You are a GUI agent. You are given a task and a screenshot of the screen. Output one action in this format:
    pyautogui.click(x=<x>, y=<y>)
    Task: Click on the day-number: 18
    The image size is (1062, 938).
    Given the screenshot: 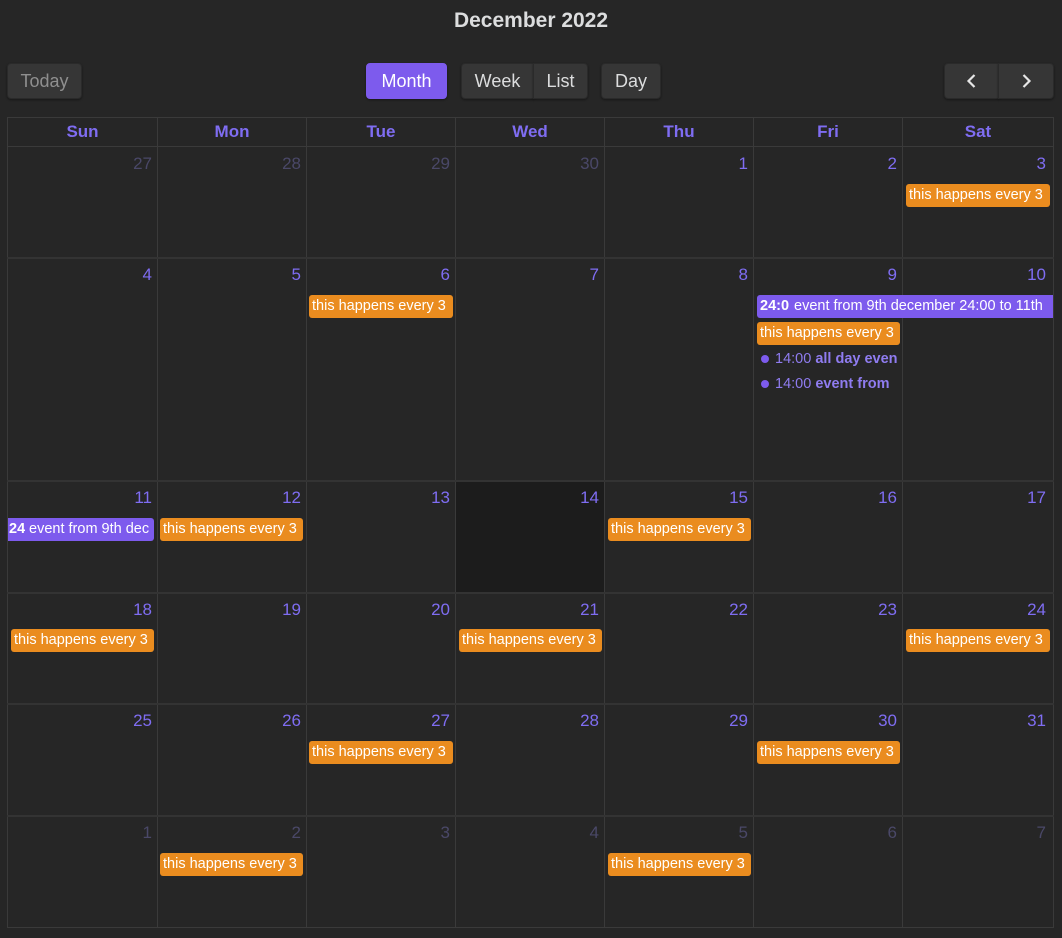 What is the action you would take?
    pyautogui.click(x=132, y=610)
    